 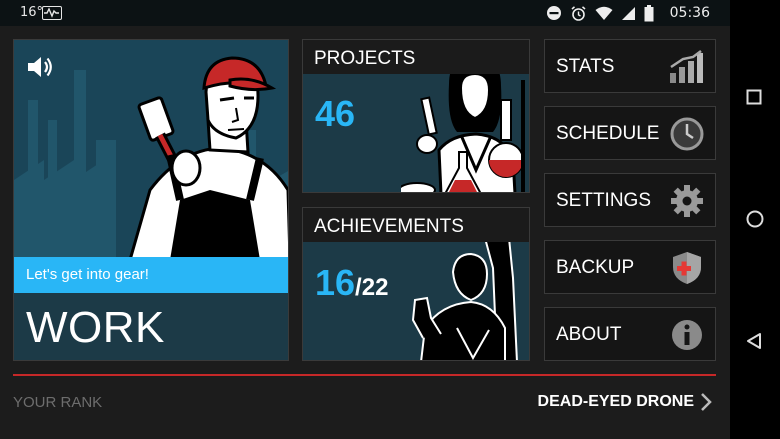 I want to click on battery-icon, so click(x=649, y=12).